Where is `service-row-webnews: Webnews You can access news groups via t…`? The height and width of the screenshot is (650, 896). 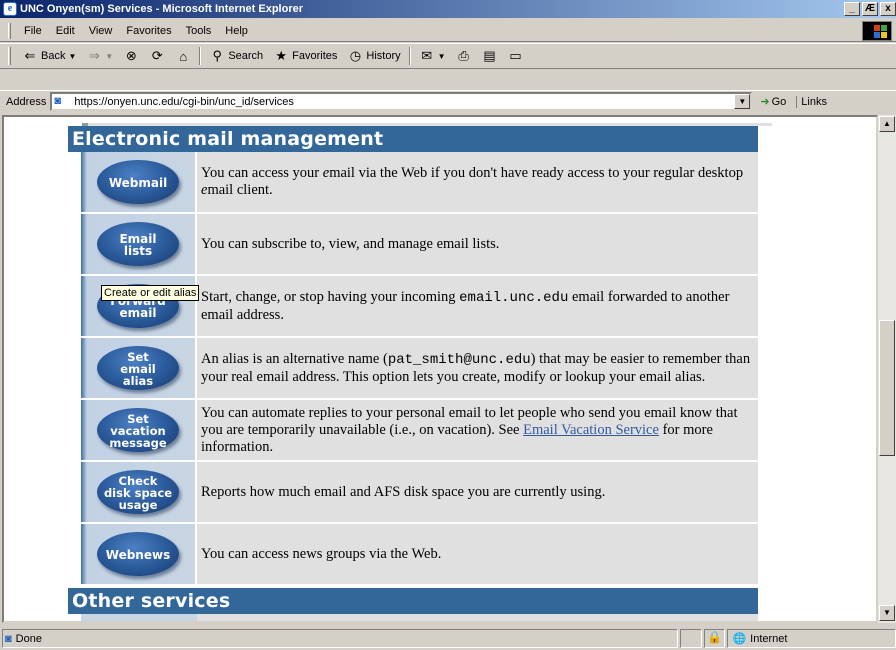 service-row-webnews: Webnews You can access news groups via t… is located at coordinates (419, 555).